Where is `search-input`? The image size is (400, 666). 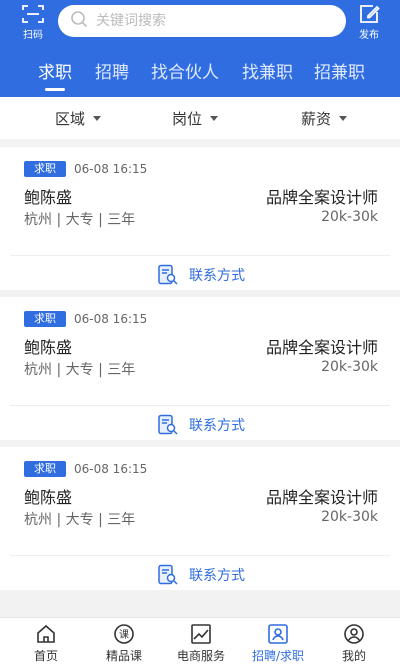 search-input is located at coordinates (211, 21).